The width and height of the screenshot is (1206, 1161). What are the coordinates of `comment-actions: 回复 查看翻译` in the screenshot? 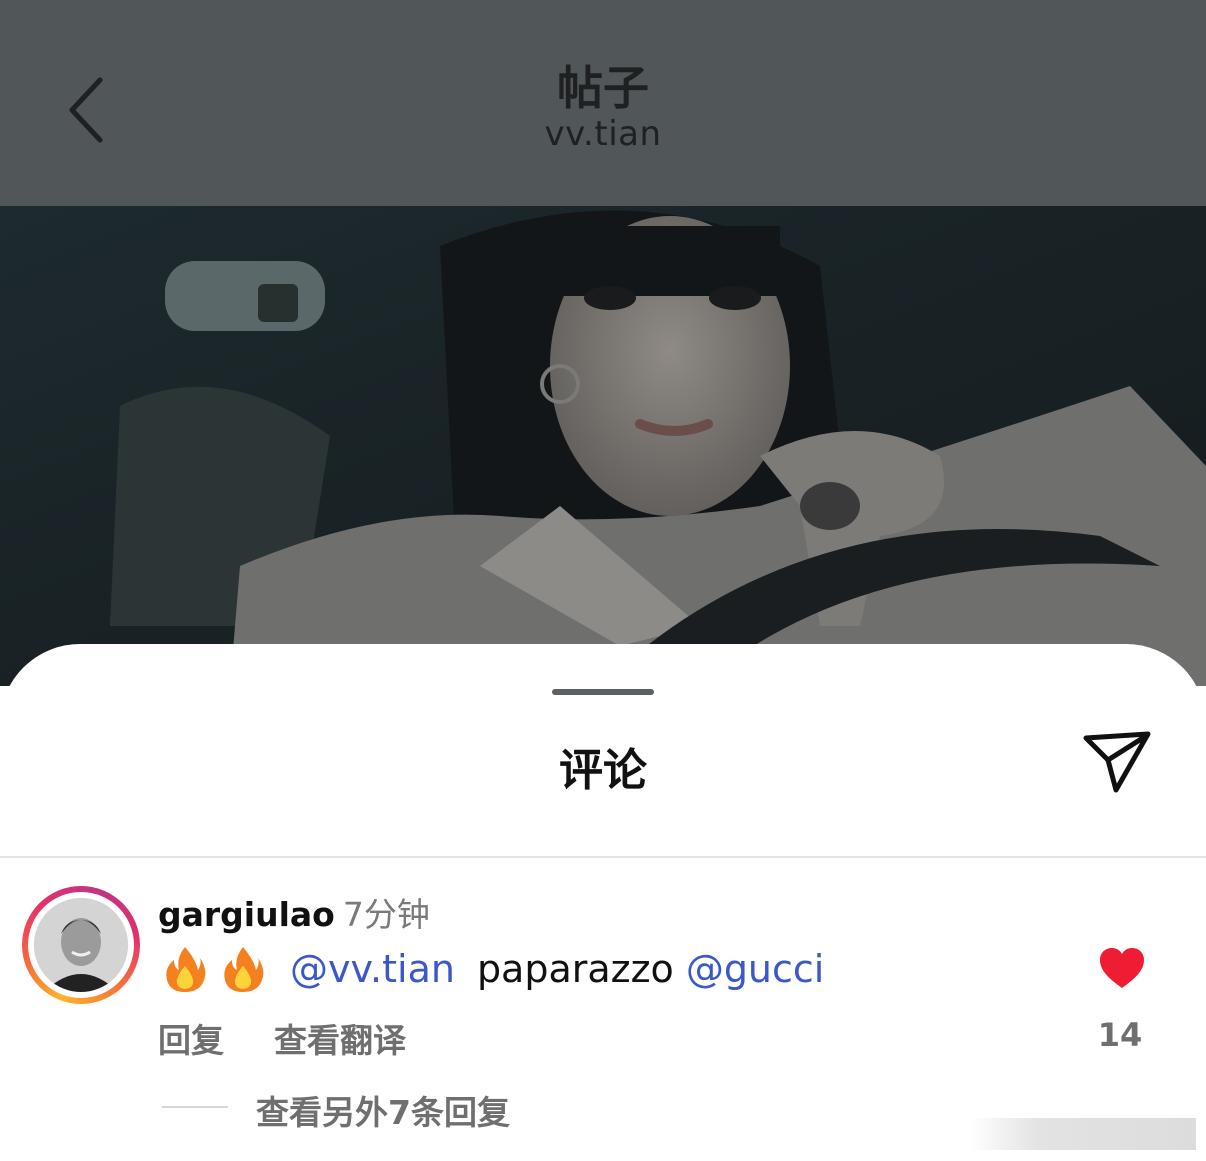 It's located at (282, 1038).